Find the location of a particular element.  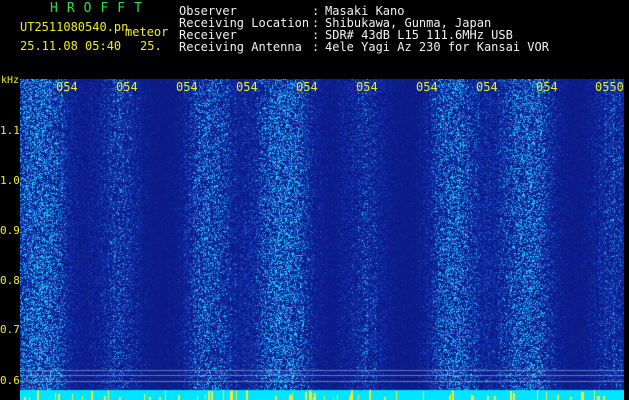

datetime: 25.11.08 05:40 is located at coordinates (71, 46).